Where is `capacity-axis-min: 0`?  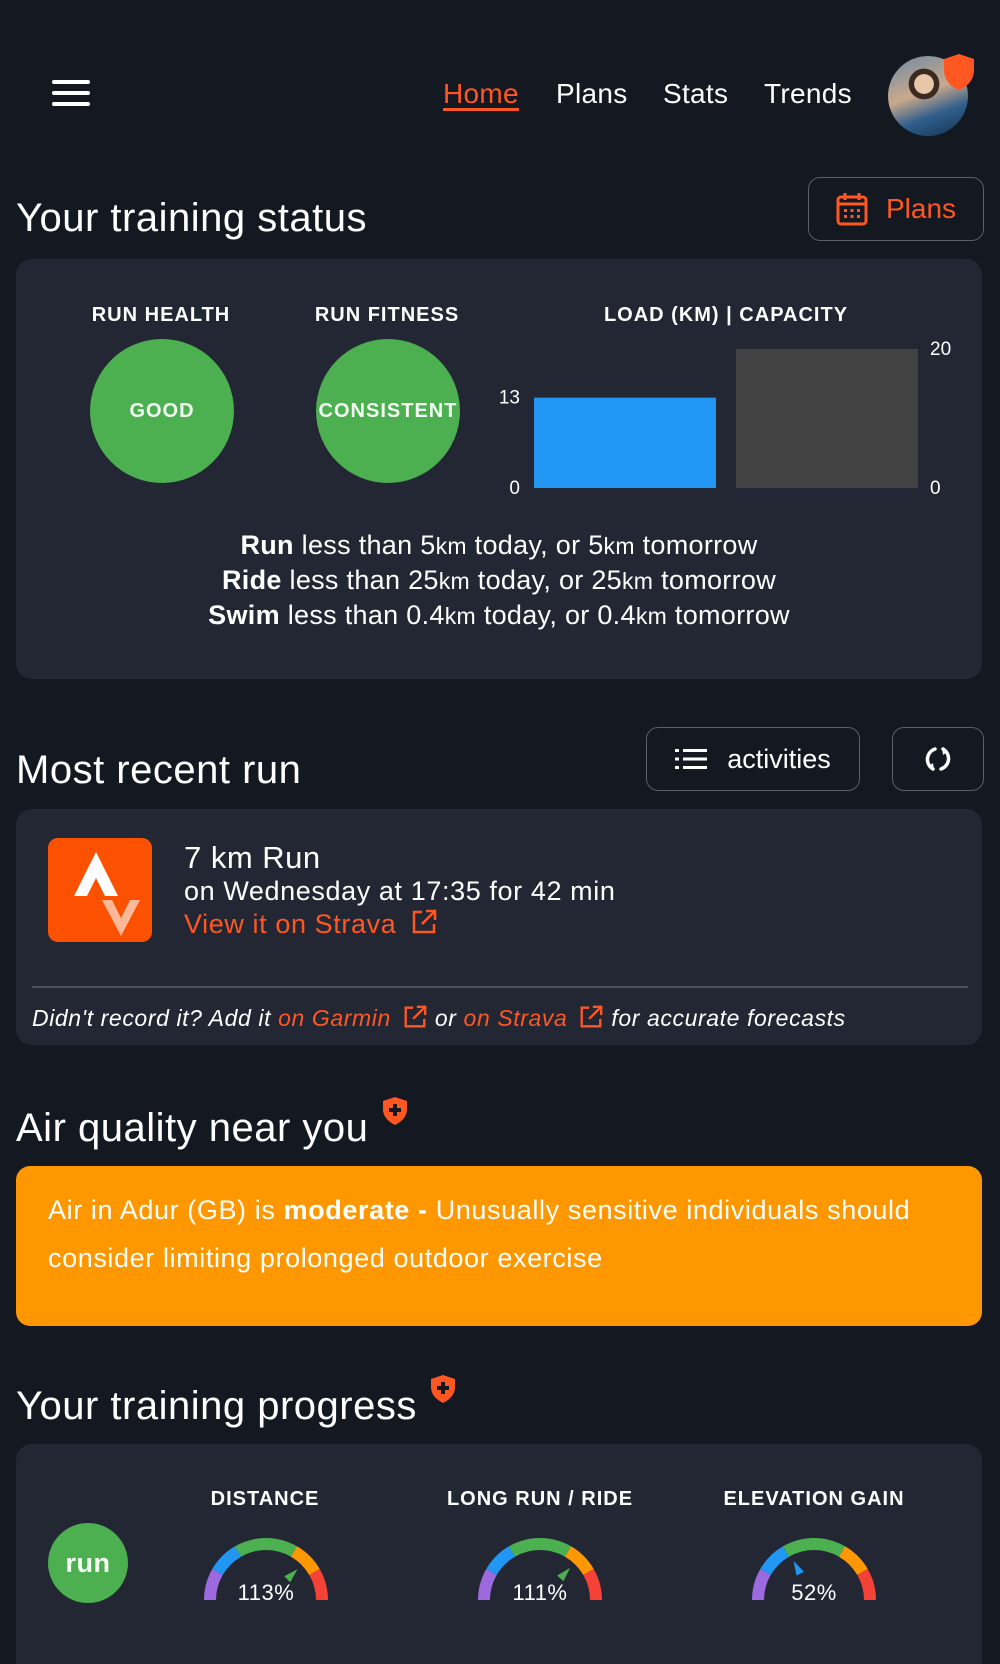
capacity-axis-min: 0 is located at coordinates (935, 488).